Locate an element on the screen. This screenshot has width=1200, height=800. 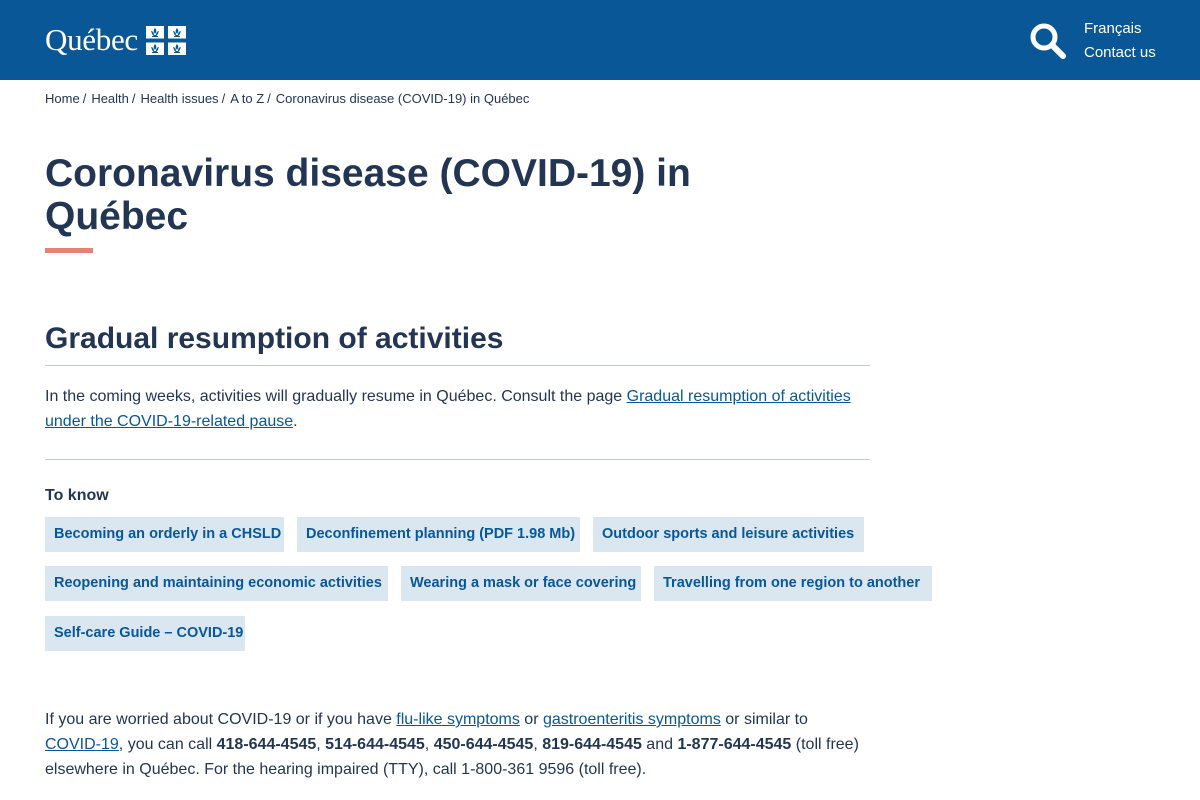
chip-deconfinement-planning: Deconfinement planning (PDF 1.98 Mb) is located at coordinates (438, 534).